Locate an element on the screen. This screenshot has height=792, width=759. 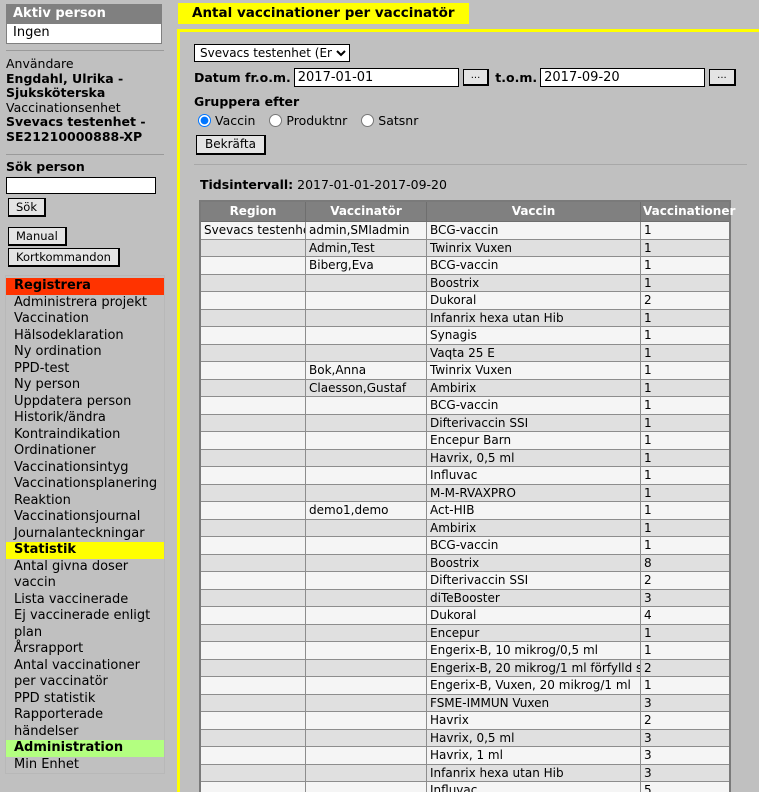
sidebar-item-journalanteckningar: Journalanteckningar is located at coordinates (85, 534).